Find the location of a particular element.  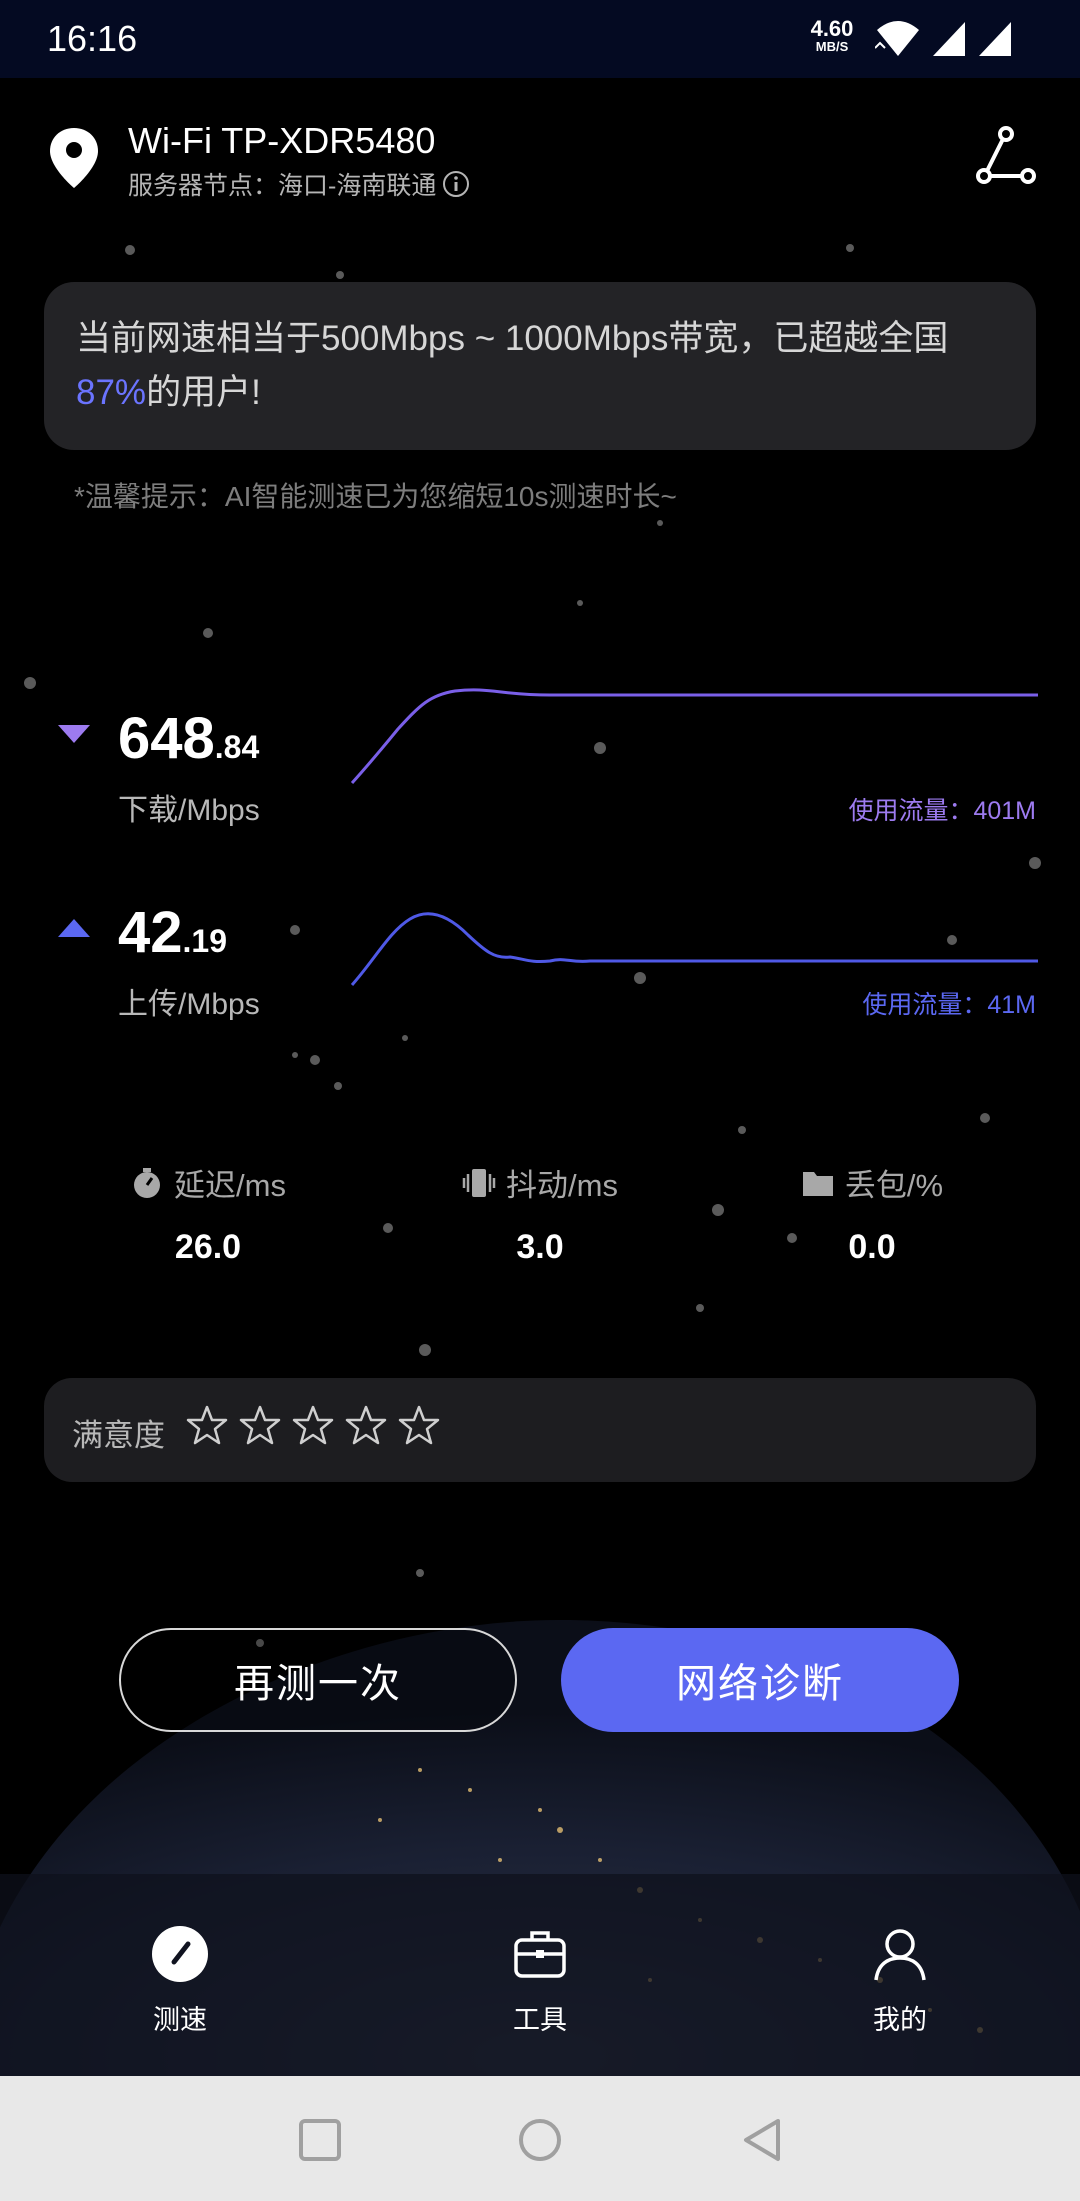

upload-unit: 上传/Mbps is located at coordinates (189, 1004).